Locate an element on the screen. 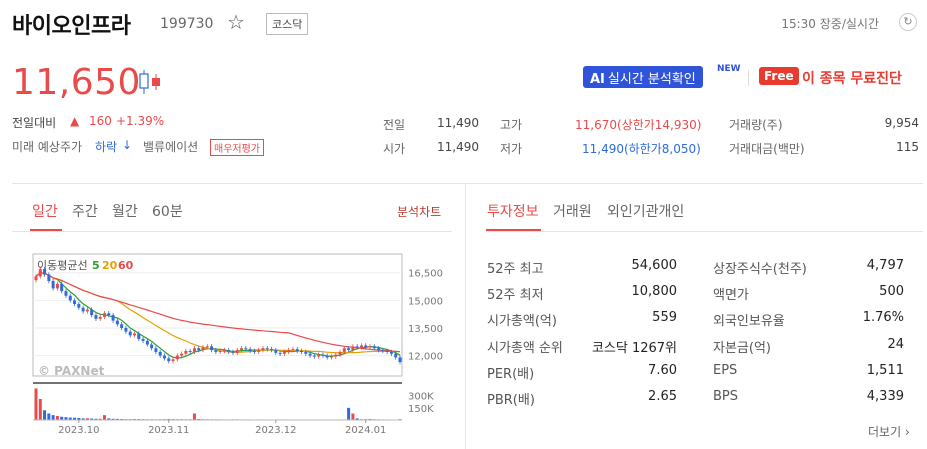 This screenshot has height=449, width=927. ma-legend-5: 5 is located at coordinates (96, 265).